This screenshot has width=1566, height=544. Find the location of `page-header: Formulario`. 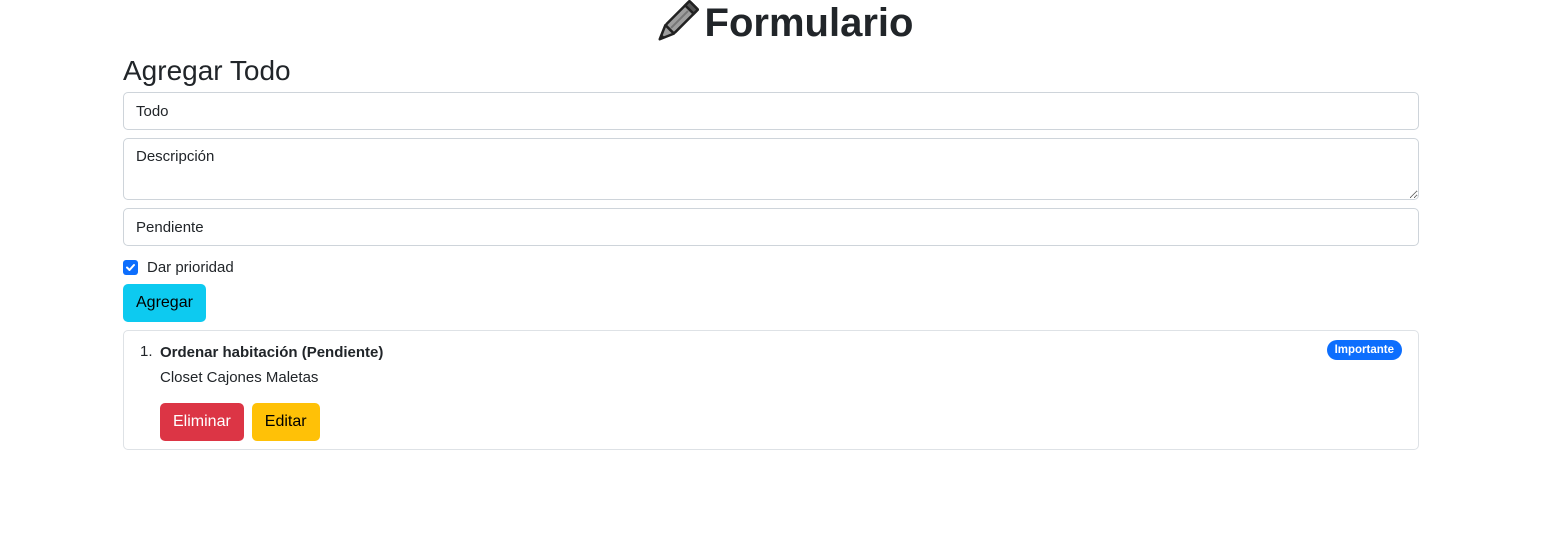

page-header: Formulario is located at coordinates (783, 23).